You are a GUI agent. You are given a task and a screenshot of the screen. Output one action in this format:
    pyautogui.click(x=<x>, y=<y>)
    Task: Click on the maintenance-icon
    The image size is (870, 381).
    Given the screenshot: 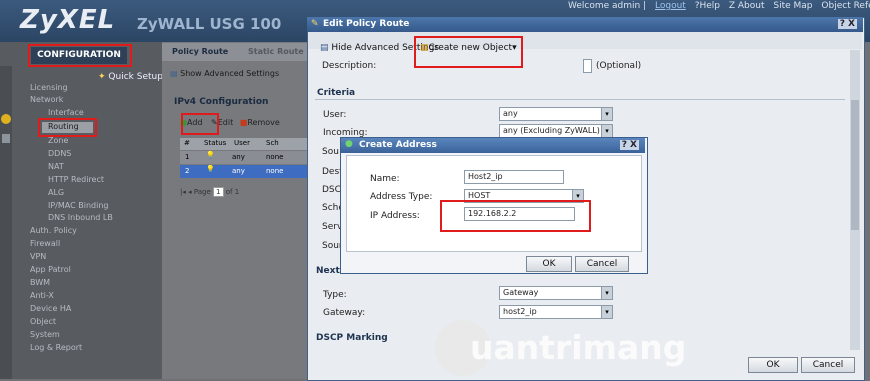 What is the action you would take?
    pyautogui.click(x=6, y=138)
    